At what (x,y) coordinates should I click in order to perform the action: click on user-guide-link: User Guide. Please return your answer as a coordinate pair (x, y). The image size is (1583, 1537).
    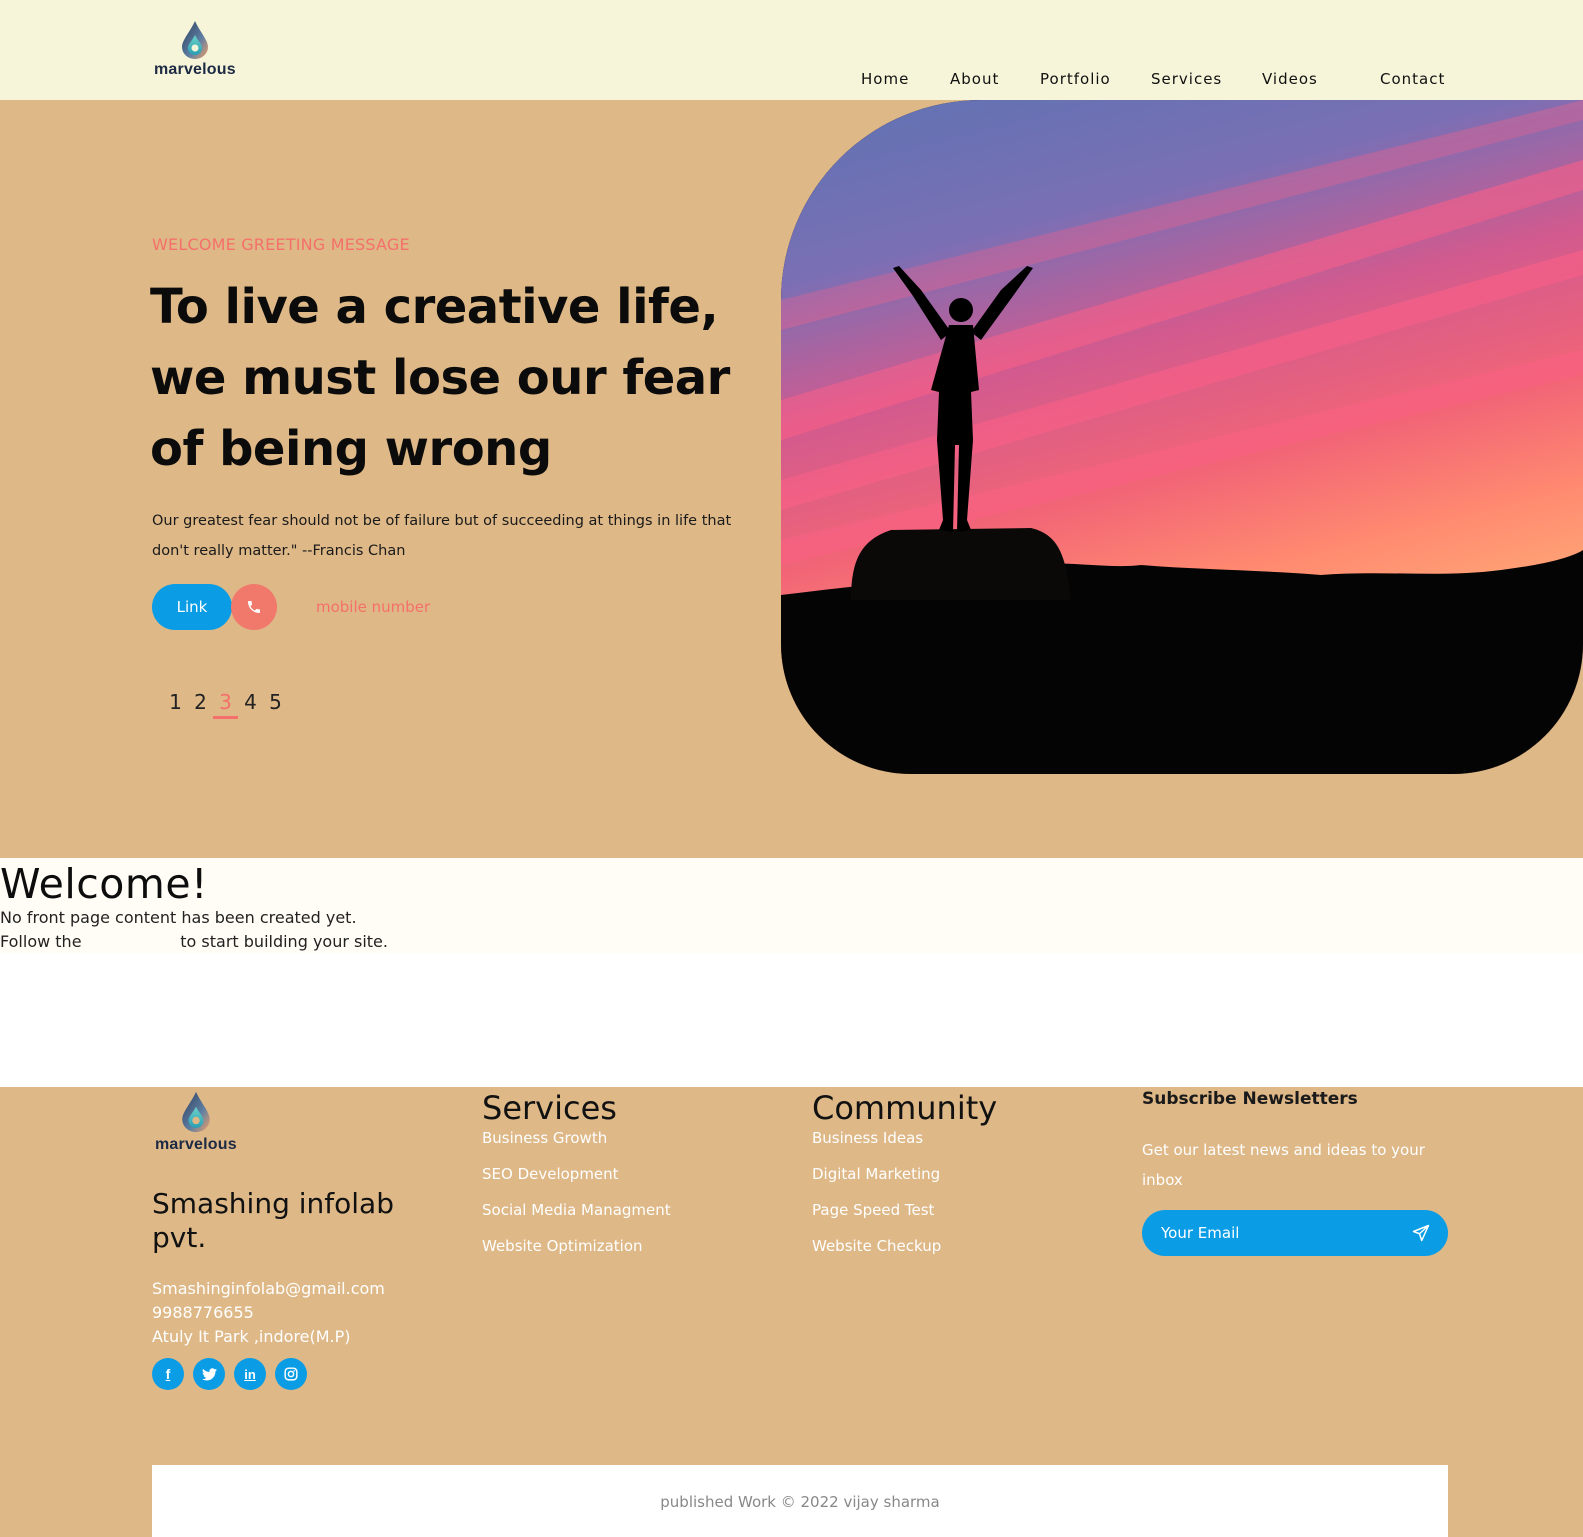
    Looking at the image, I should click on (131, 941).